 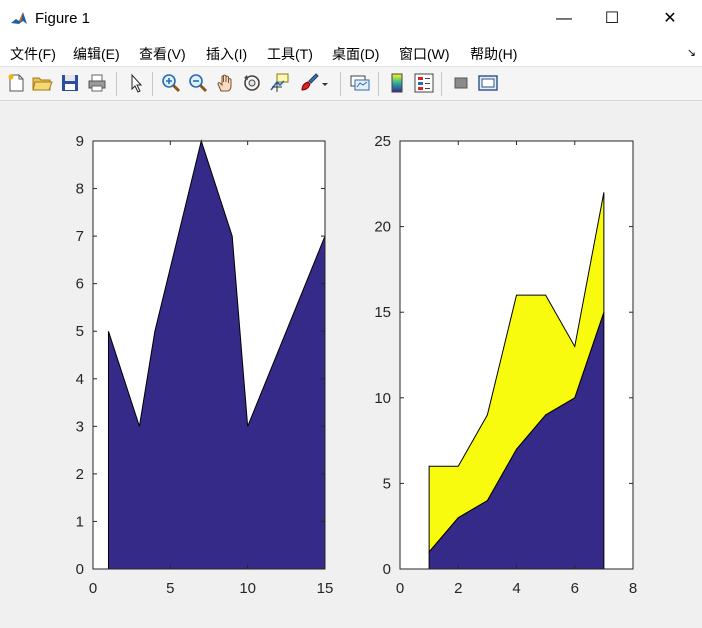 I want to click on x-tick-label: 8, so click(x=633, y=588).